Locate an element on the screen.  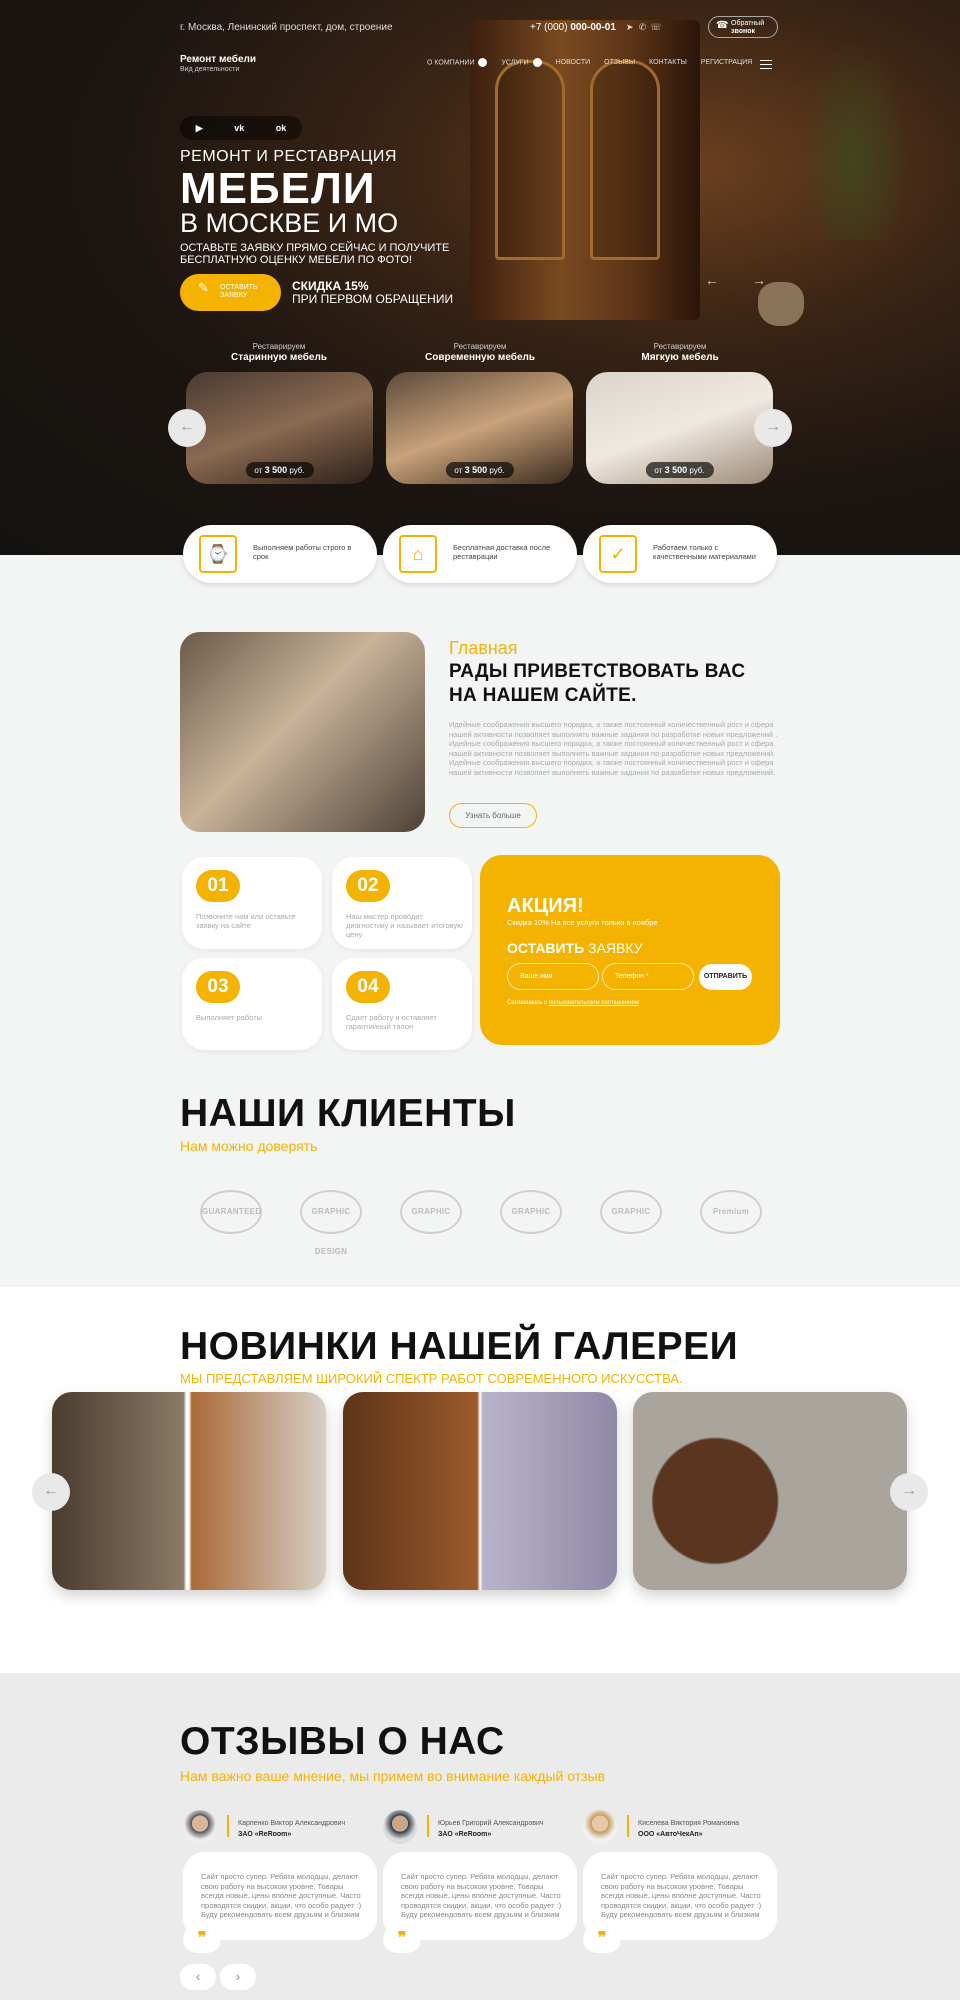
nav-item-registration: РЕГИСТРАЦИЯ is located at coordinates (726, 62).